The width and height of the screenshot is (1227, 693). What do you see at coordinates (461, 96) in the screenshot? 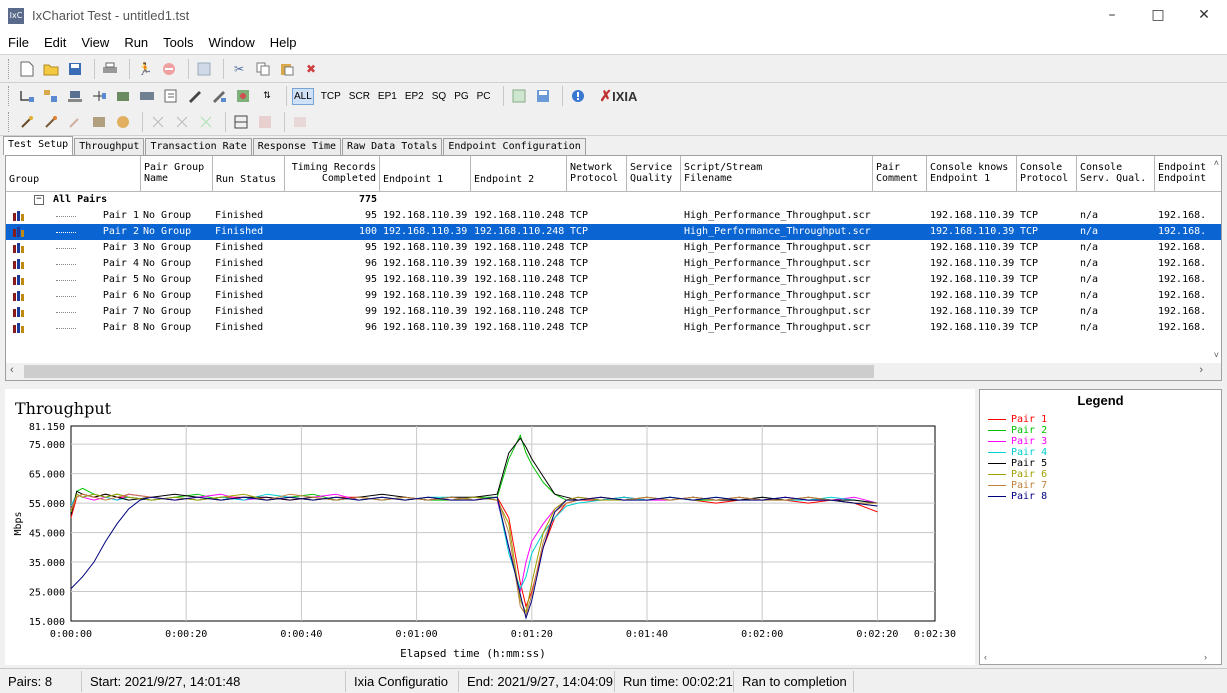
I see `filter-pg-button: PG` at bounding box center [461, 96].